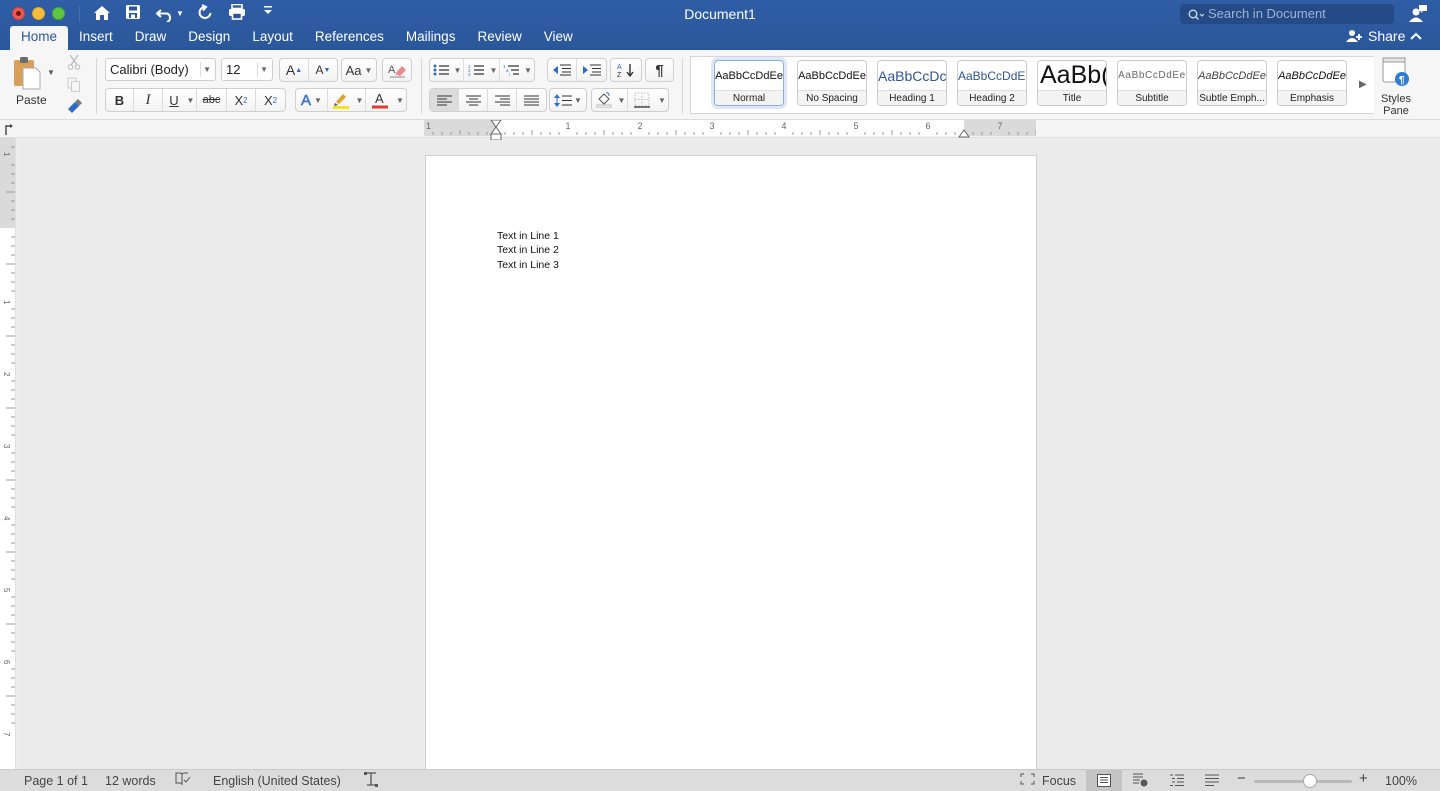 This screenshot has height=791, width=1440. What do you see at coordinates (74, 109) in the screenshot?
I see `format-painter-icon` at bounding box center [74, 109].